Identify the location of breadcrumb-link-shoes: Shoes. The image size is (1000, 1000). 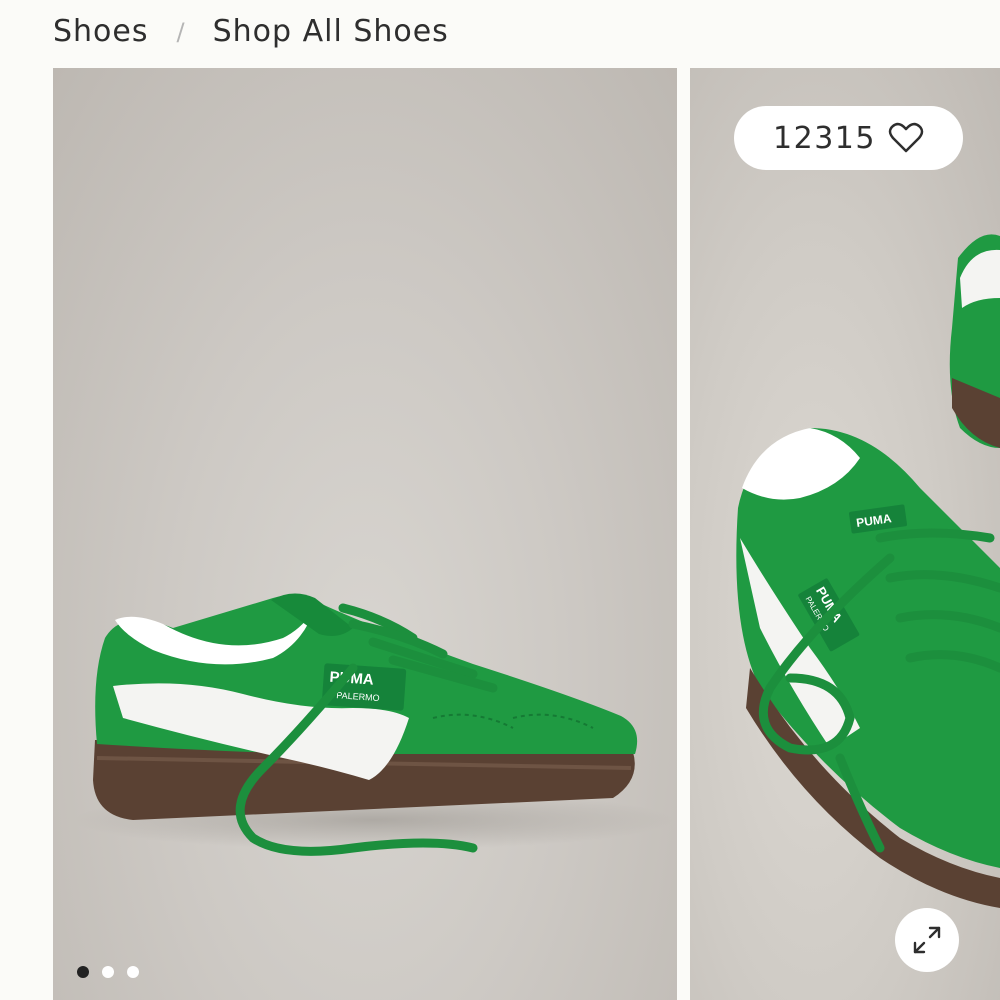
(101, 31).